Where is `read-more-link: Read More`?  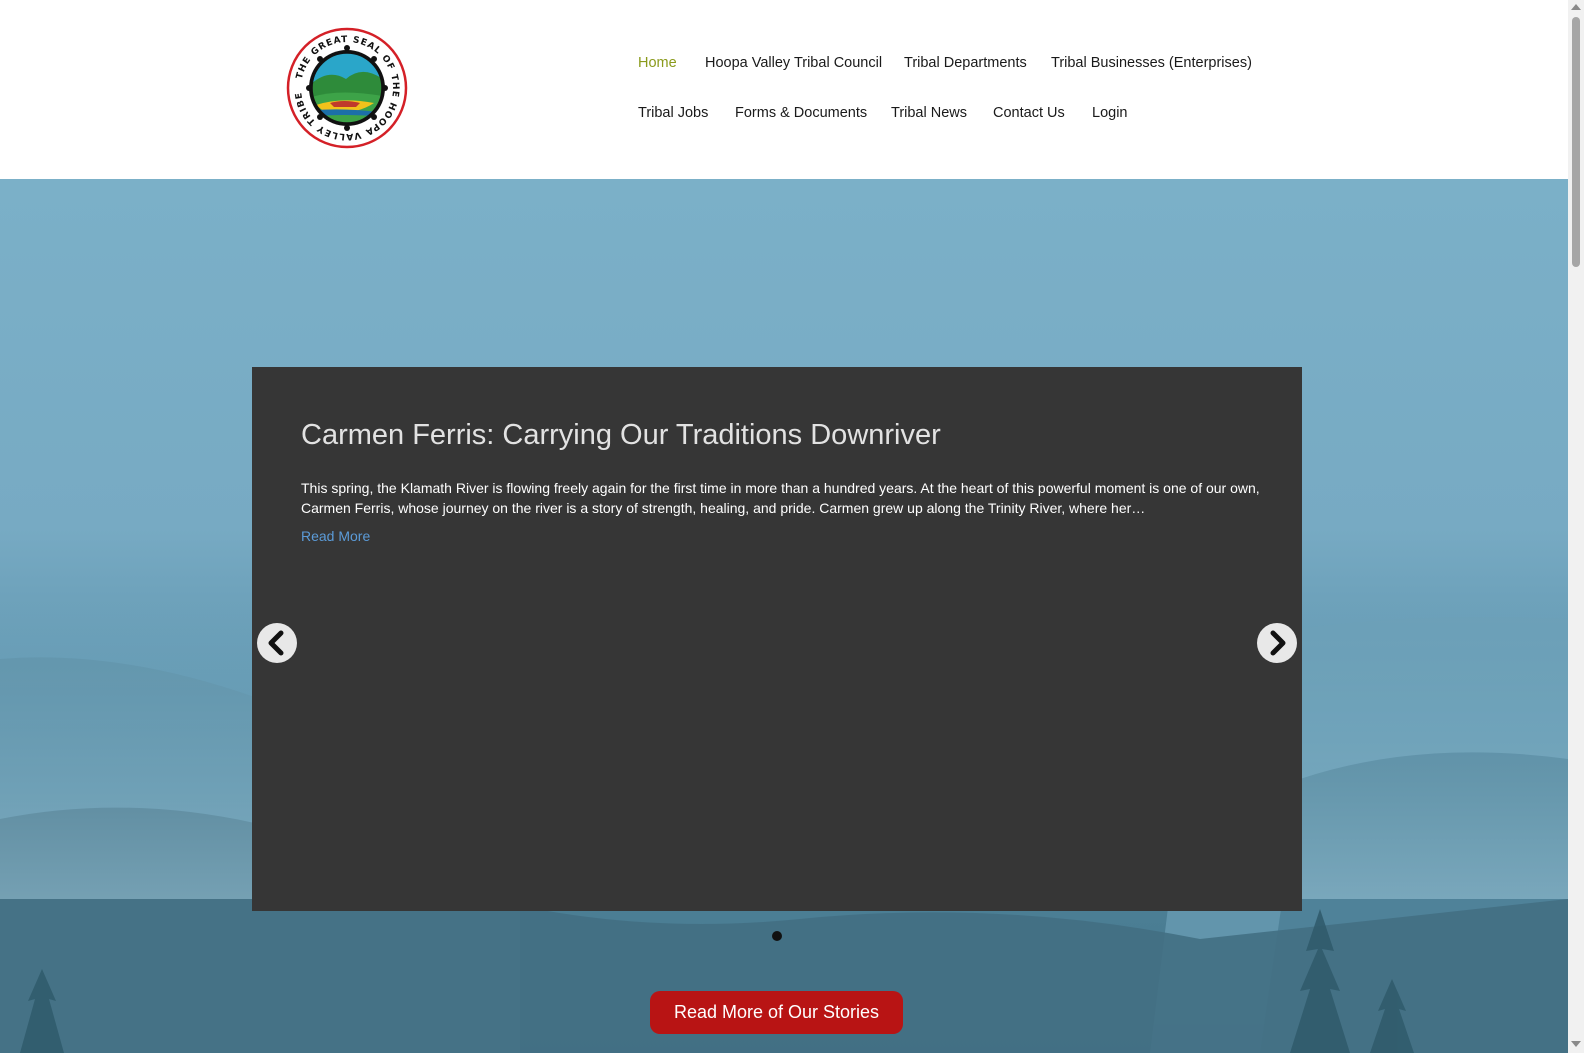
read-more-link: Read More is located at coordinates (335, 536).